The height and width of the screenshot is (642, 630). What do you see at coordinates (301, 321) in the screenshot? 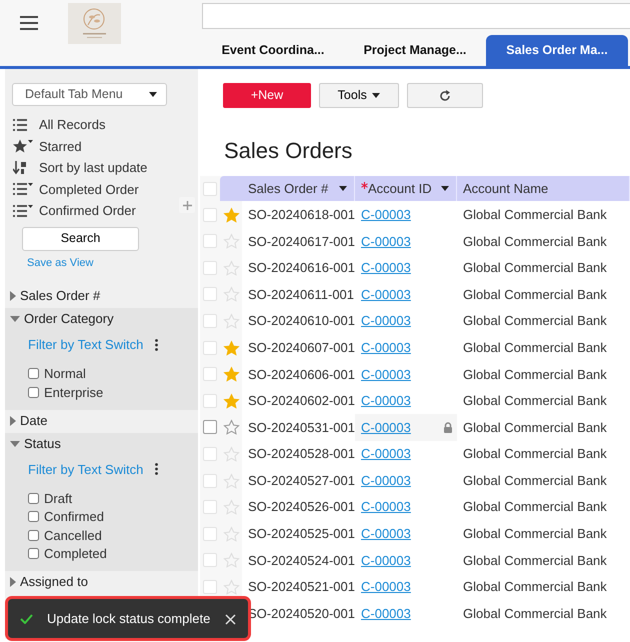
I see `table-cell-text: SO-20240610-001` at bounding box center [301, 321].